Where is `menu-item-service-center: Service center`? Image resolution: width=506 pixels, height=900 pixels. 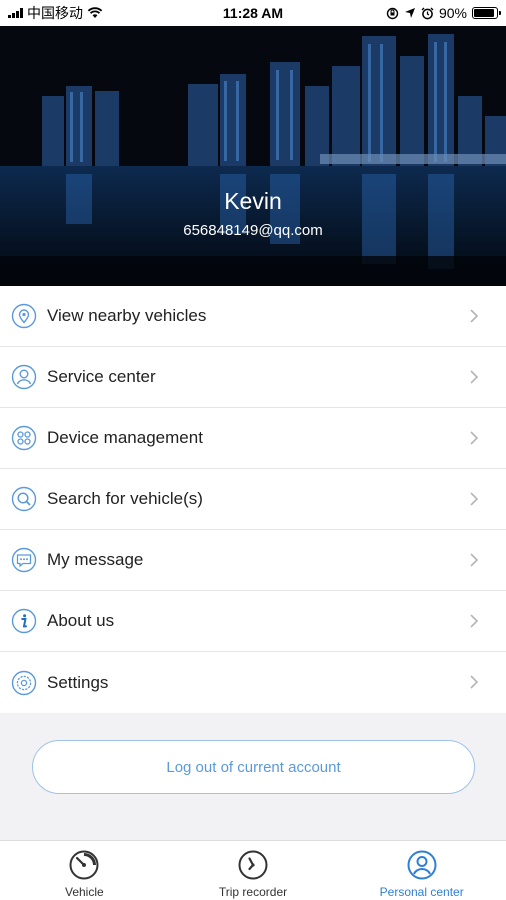 menu-item-service-center: Service center is located at coordinates (253, 377).